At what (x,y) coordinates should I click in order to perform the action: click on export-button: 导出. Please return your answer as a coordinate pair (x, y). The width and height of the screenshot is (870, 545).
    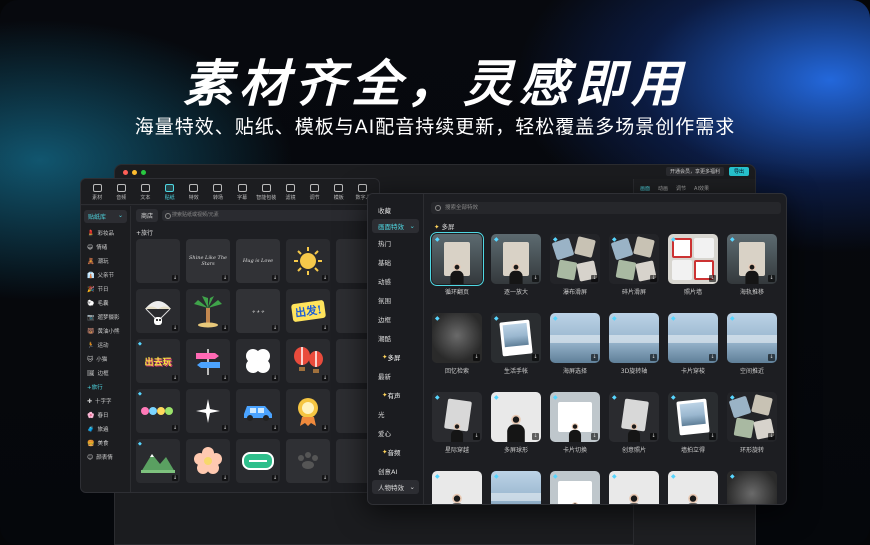
    Looking at the image, I should click on (738, 171).